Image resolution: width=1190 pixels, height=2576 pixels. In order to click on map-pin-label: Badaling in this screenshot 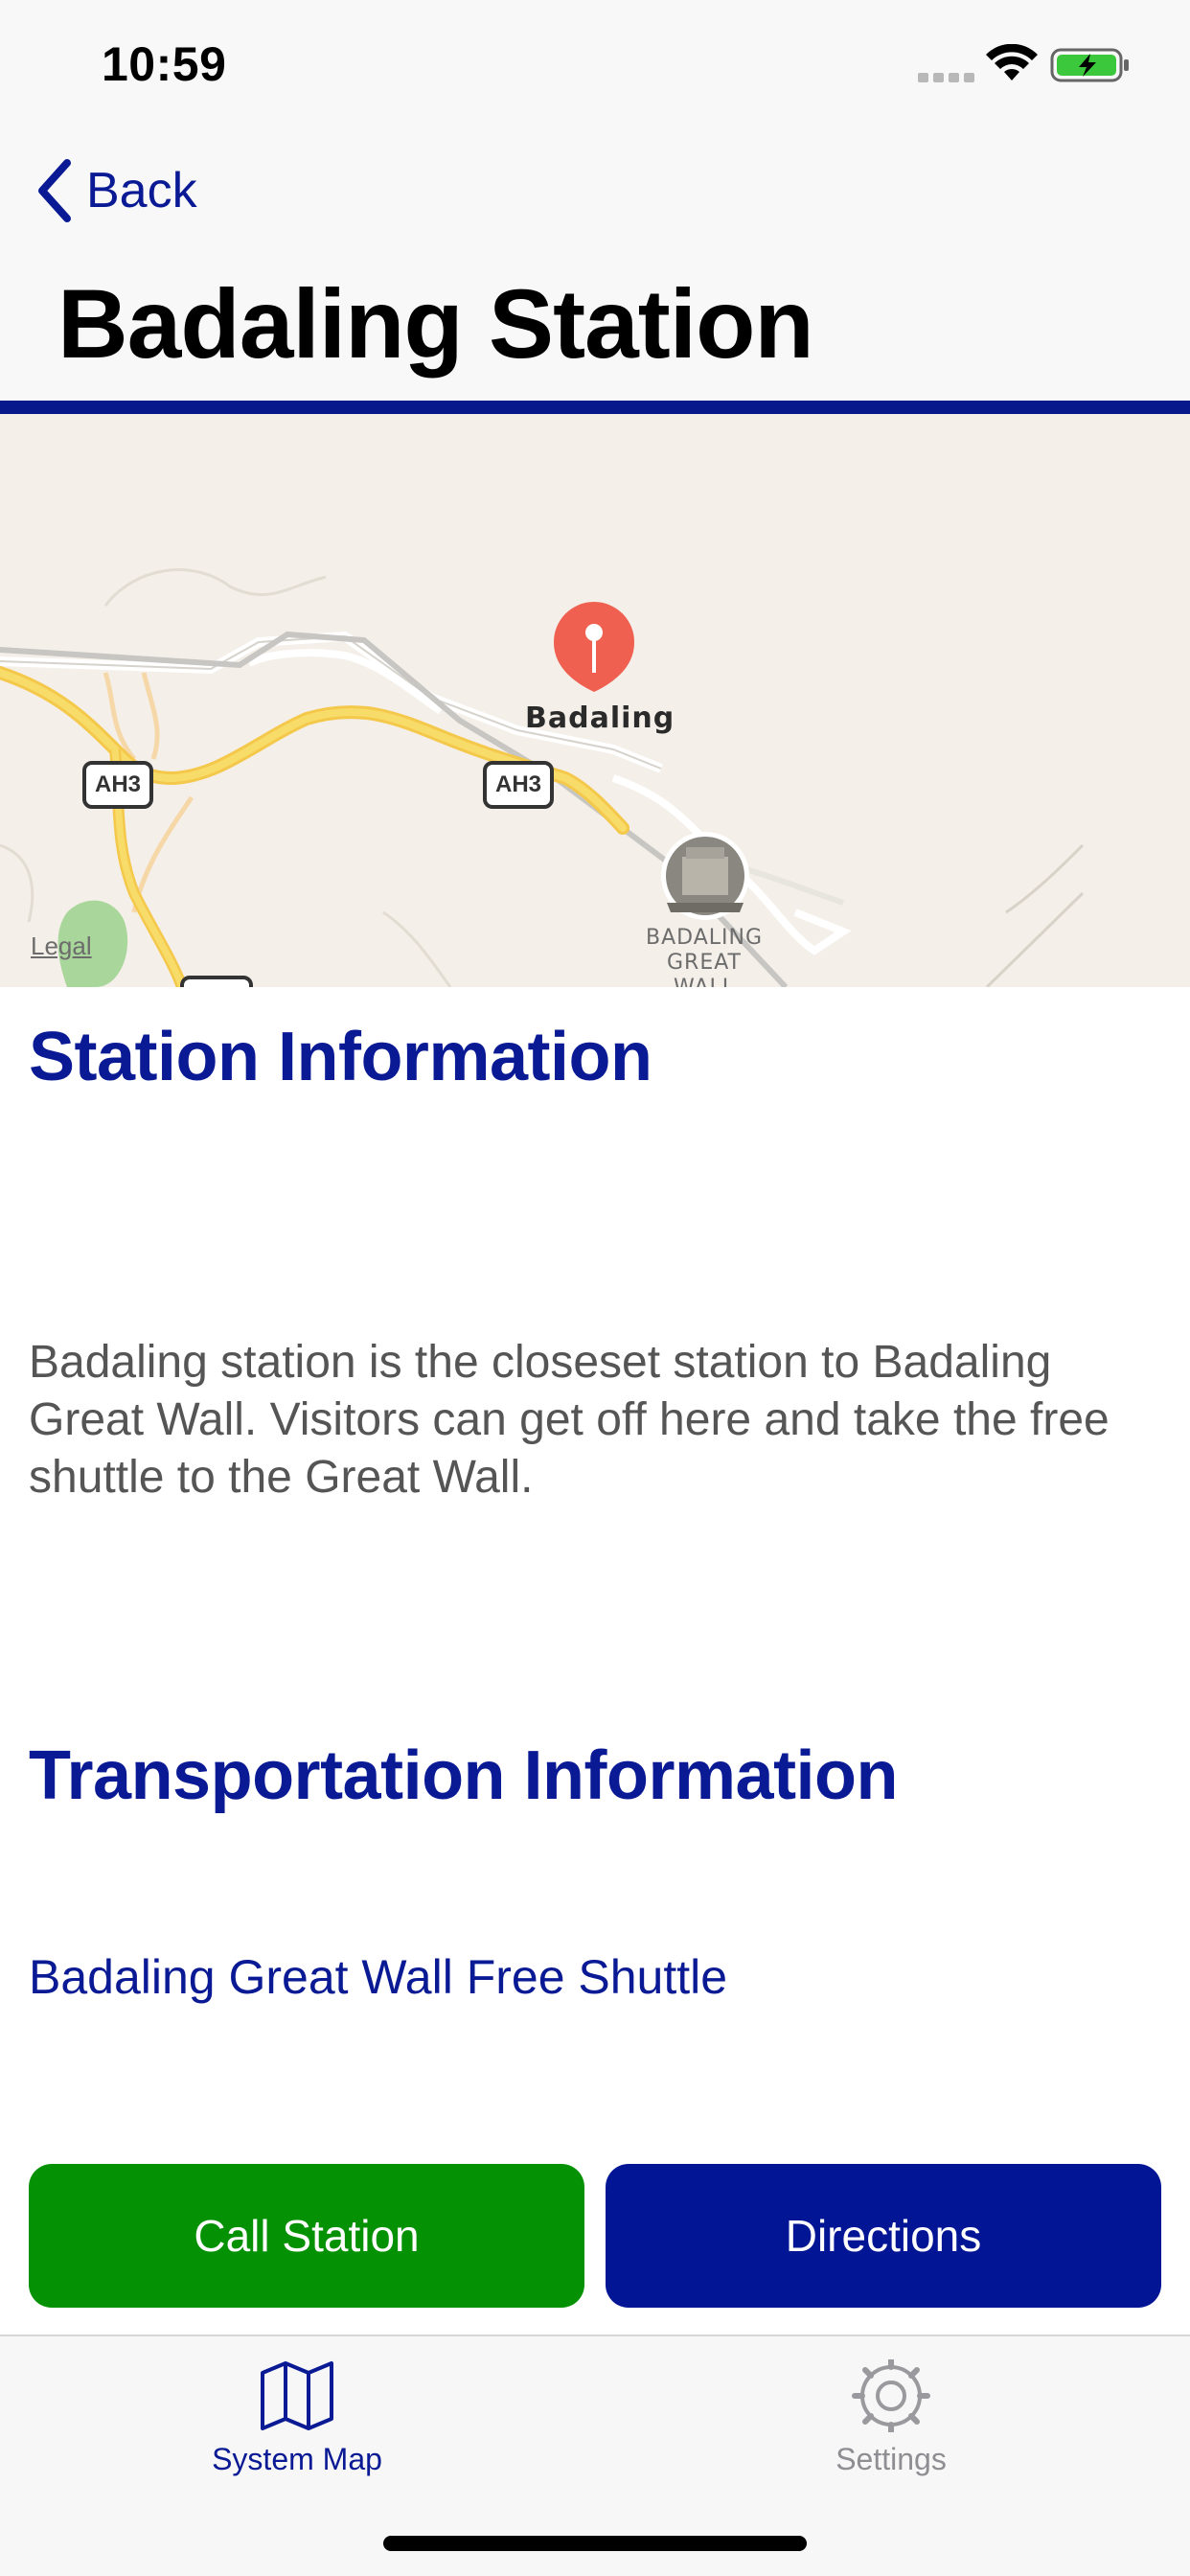, I will do `click(600, 718)`.